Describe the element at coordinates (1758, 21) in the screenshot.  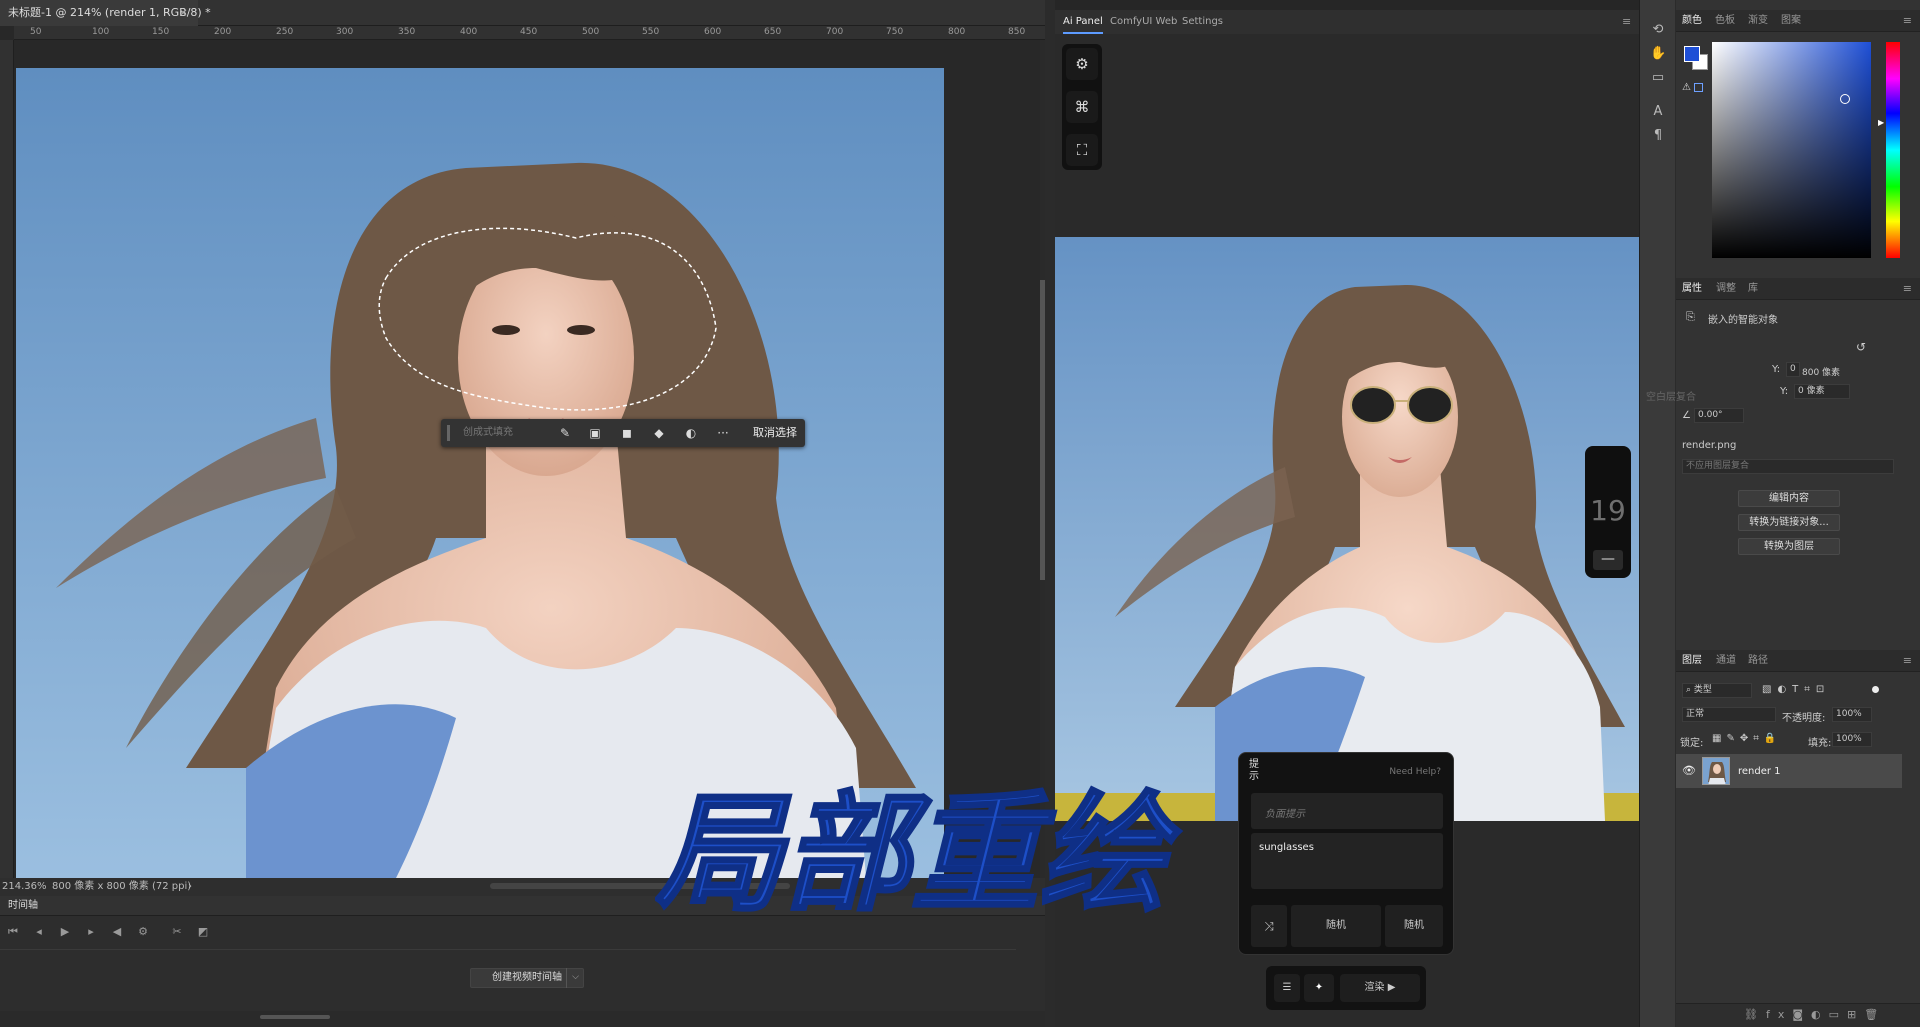
I see `tab-gradients: 渐变` at that location.